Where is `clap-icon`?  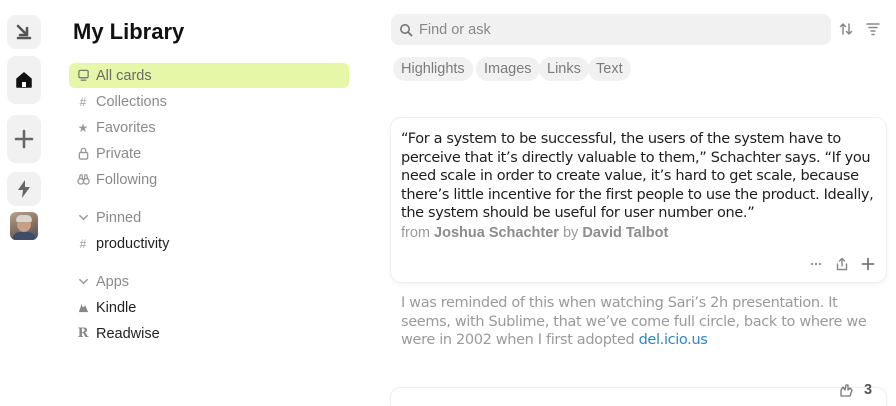 clap-icon is located at coordinates (846, 390).